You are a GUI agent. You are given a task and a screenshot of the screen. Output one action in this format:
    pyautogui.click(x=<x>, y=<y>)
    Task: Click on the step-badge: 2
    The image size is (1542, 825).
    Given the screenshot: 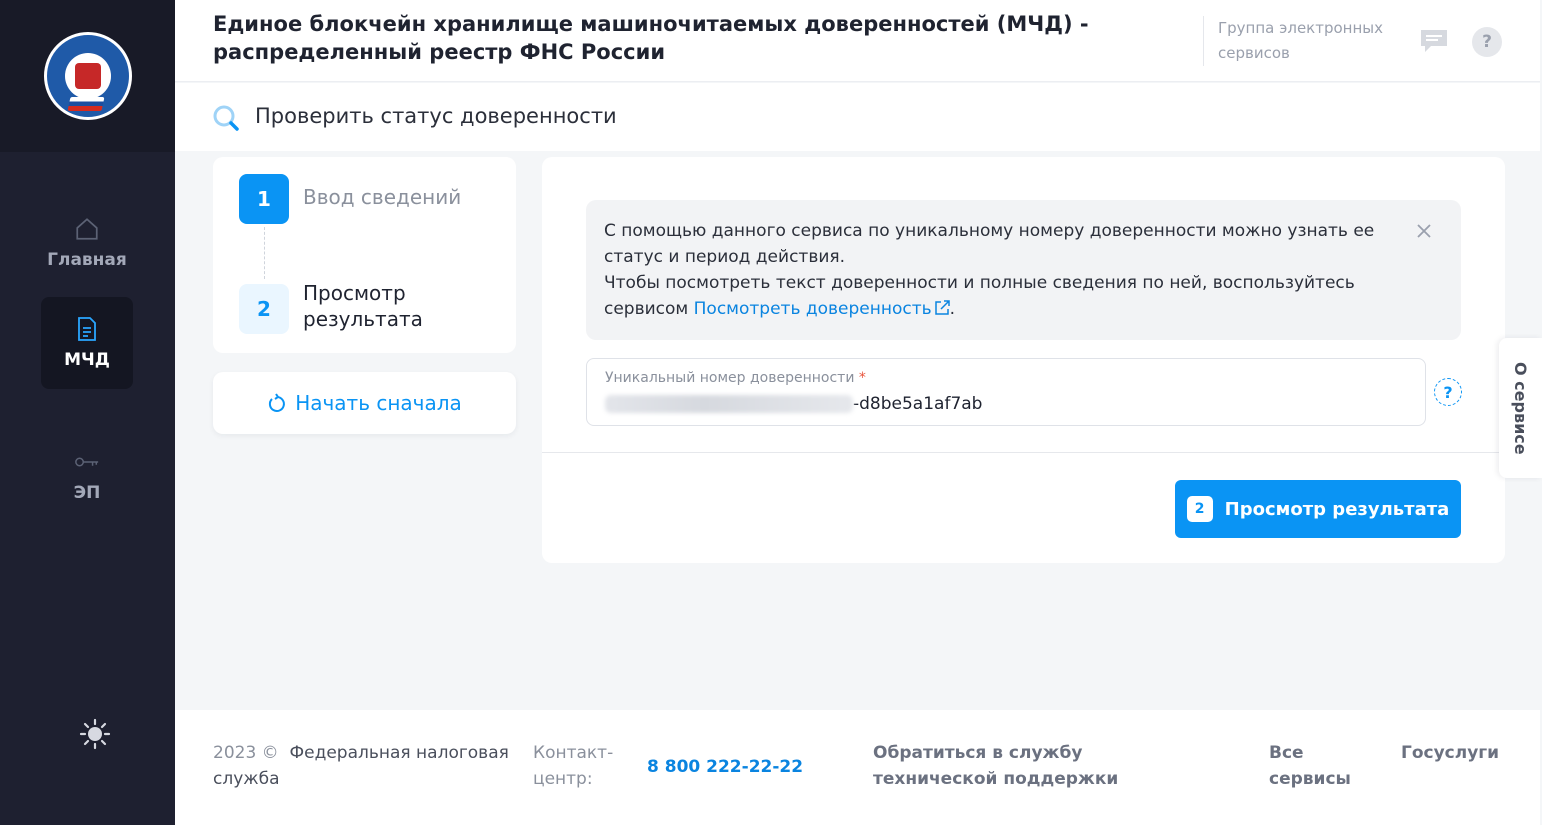 What is the action you would take?
    pyautogui.click(x=1199, y=509)
    